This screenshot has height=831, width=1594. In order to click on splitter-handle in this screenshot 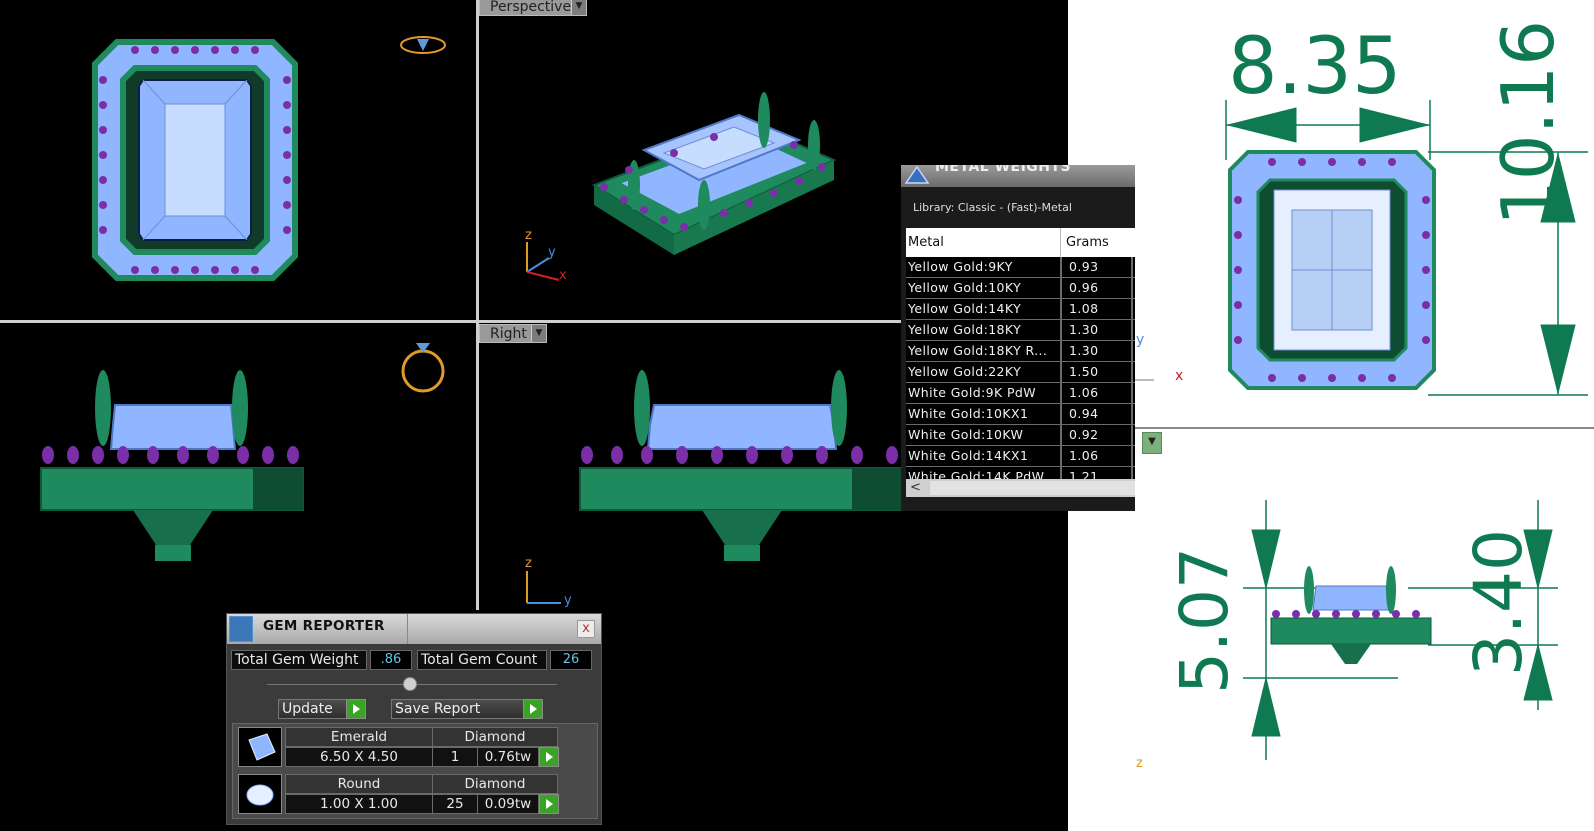, I will do `click(410, 684)`.